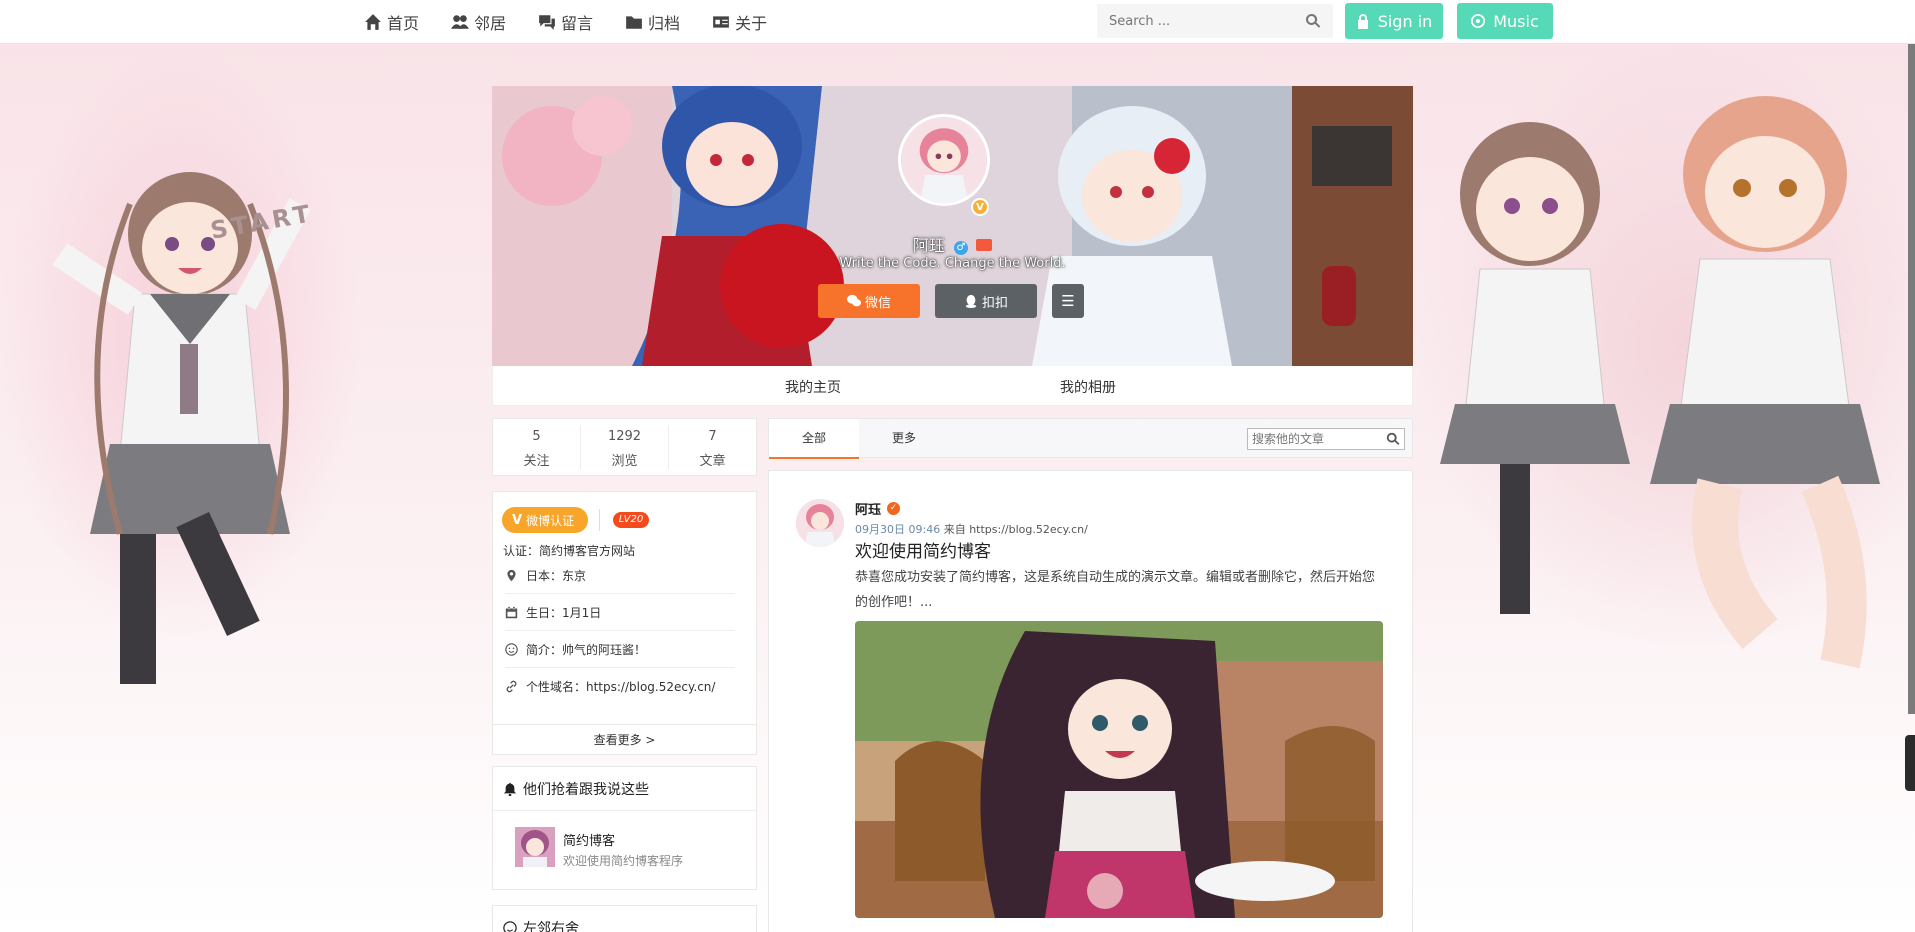 Image resolution: width=1915 pixels, height=932 pixels. What do you see at coordinates (664, 23) in the screenshot?
I see `nav-link-label: 归档` at bounding box center [664, 23].